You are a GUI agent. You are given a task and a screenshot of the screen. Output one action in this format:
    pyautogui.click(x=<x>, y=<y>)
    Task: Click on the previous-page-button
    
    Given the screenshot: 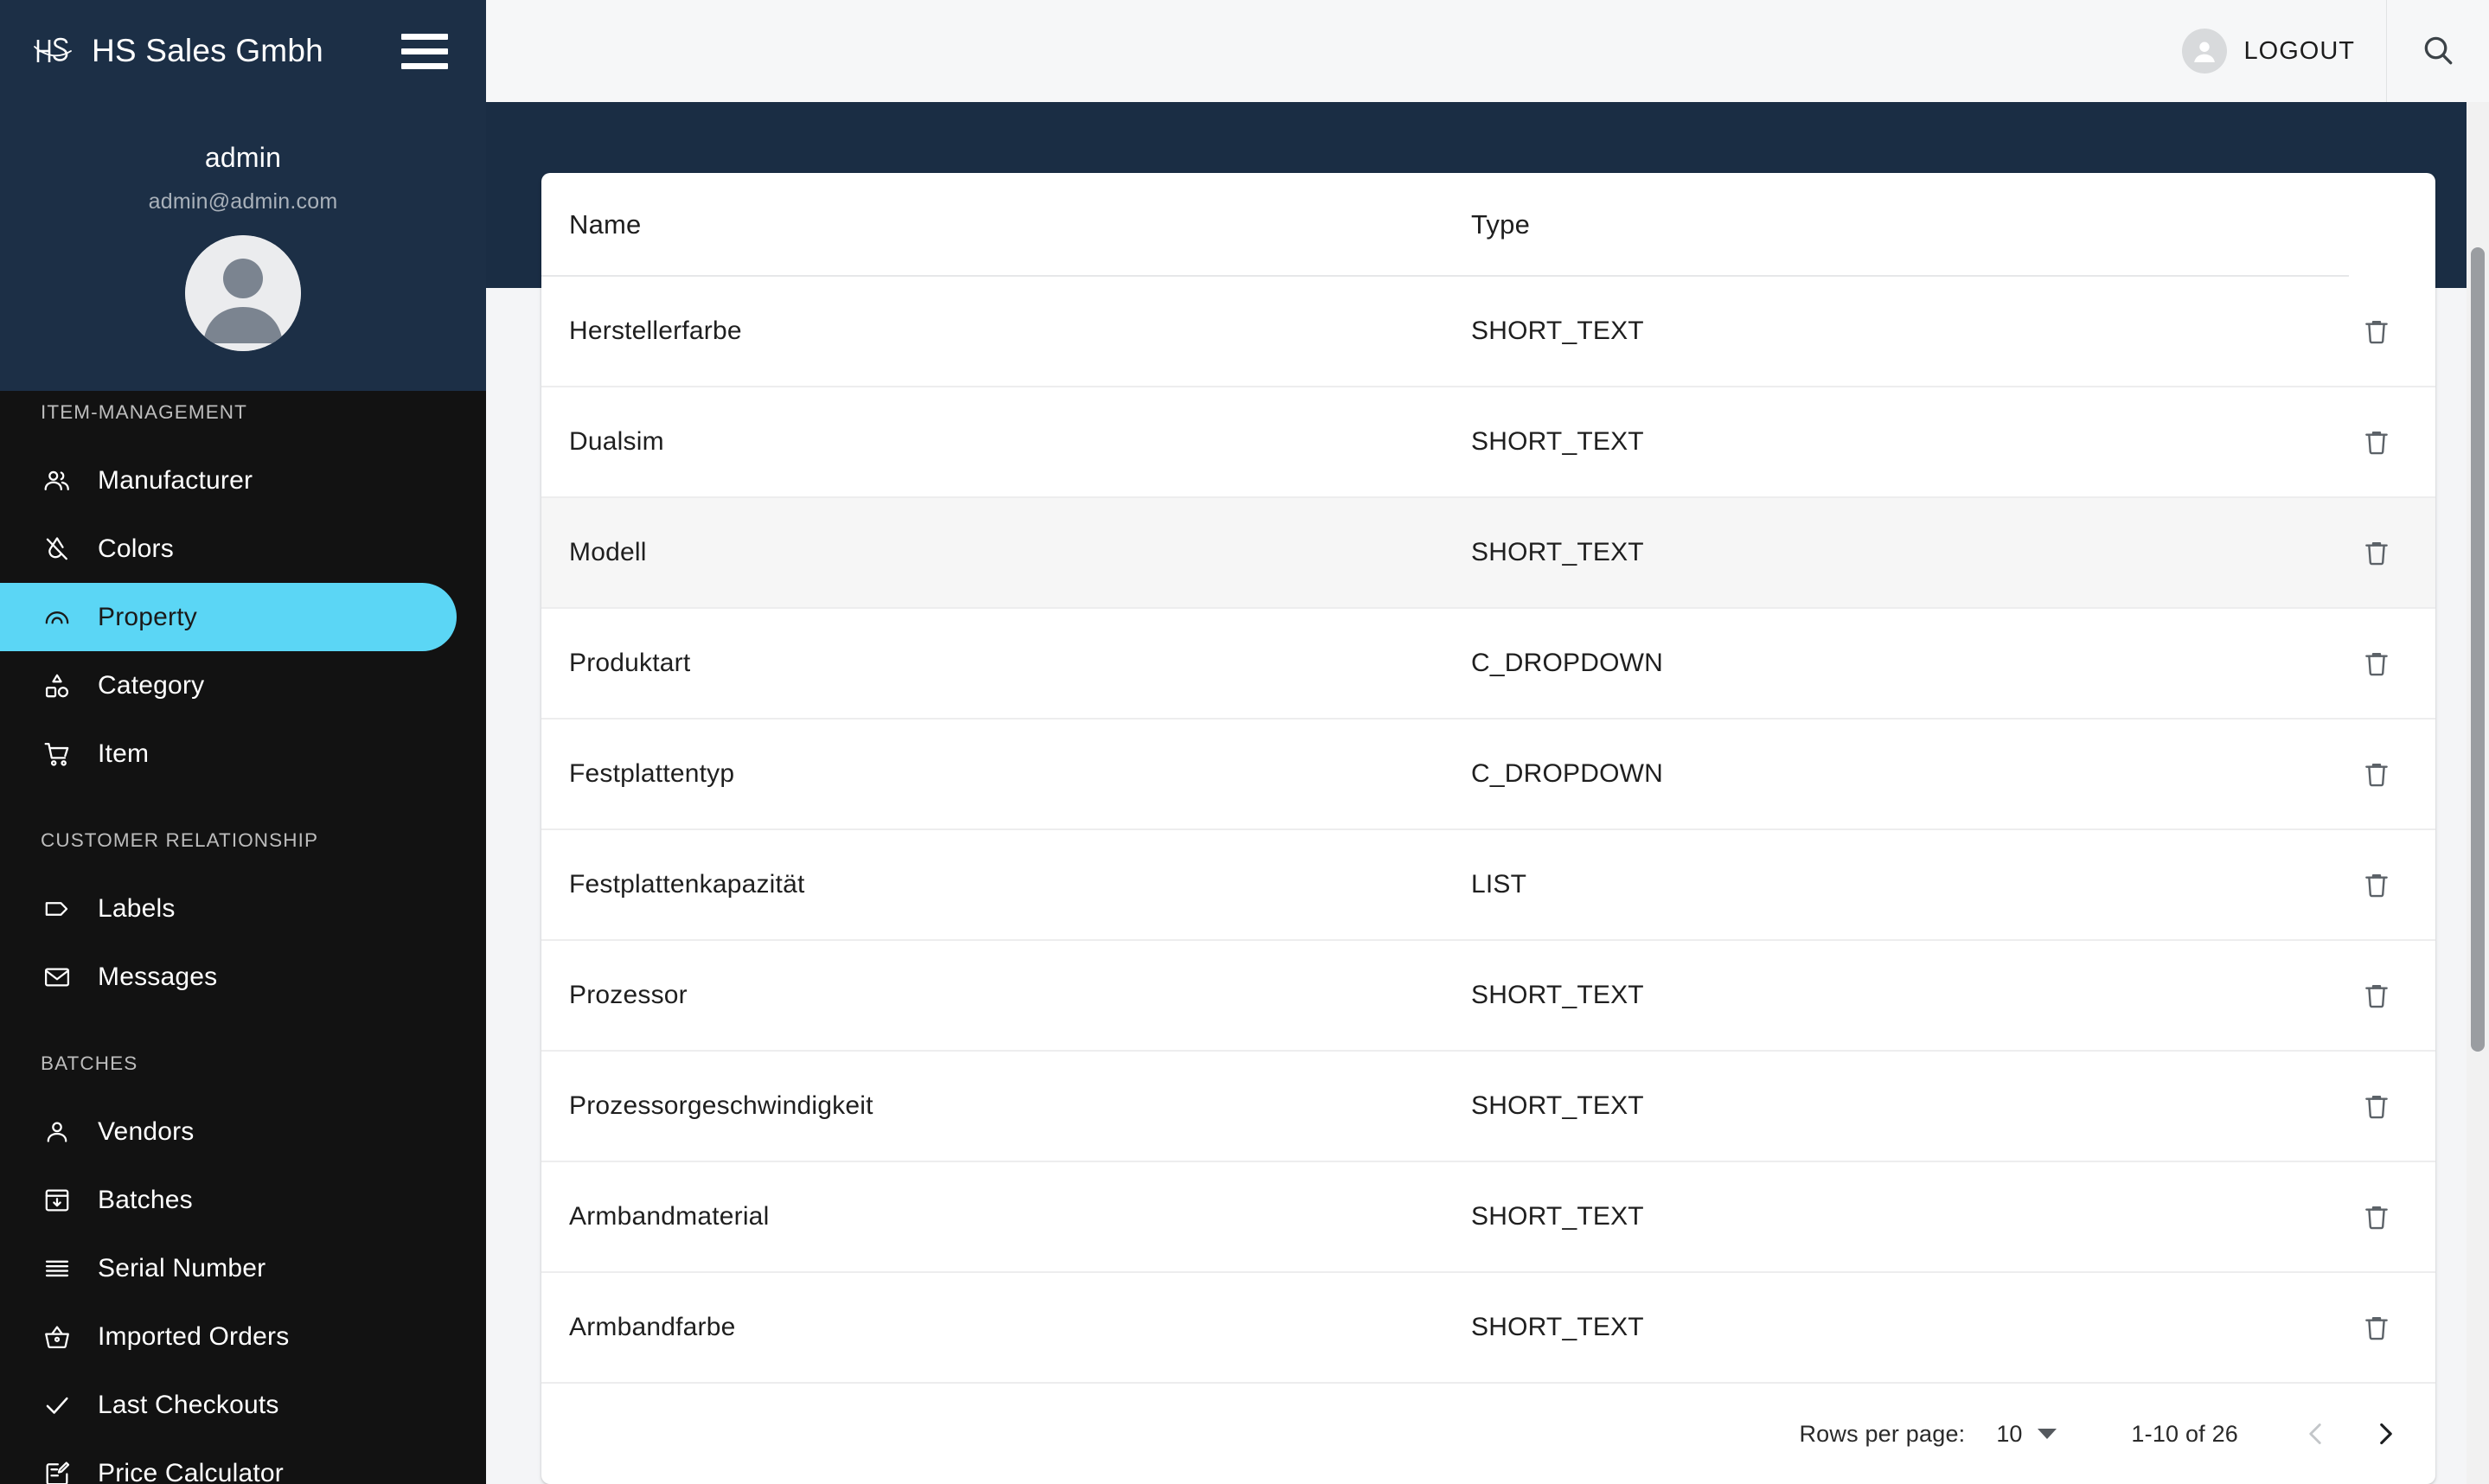 What is the action you would take?
    pyautogui.click(x=2316, y=1434)
    